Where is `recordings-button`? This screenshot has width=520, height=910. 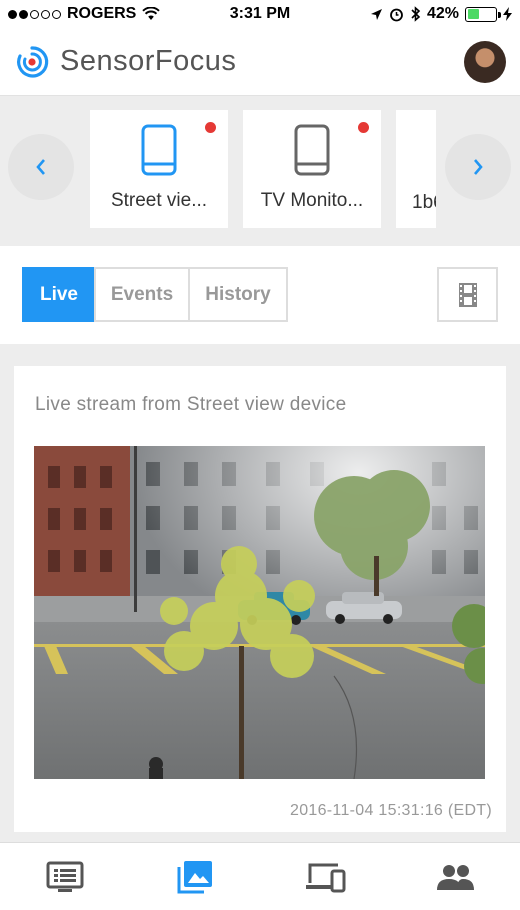
recordings-button is located at coordinates (467, 294).